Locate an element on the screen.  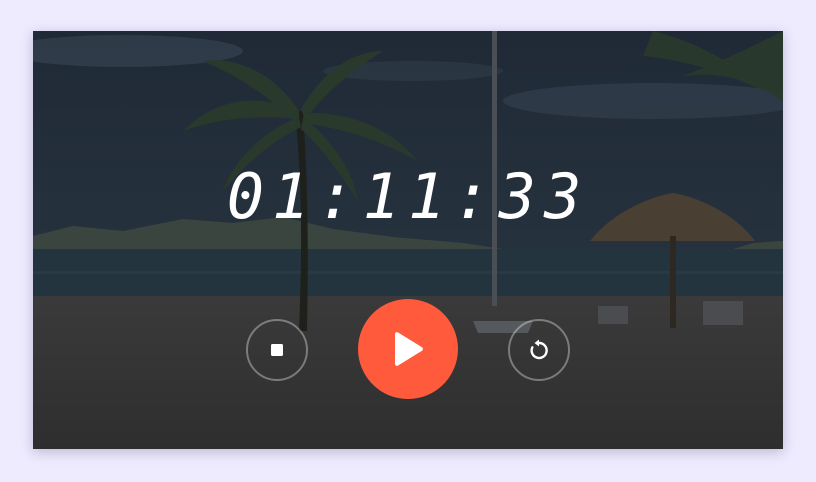
reset-button is located at coordinates (539, 350).